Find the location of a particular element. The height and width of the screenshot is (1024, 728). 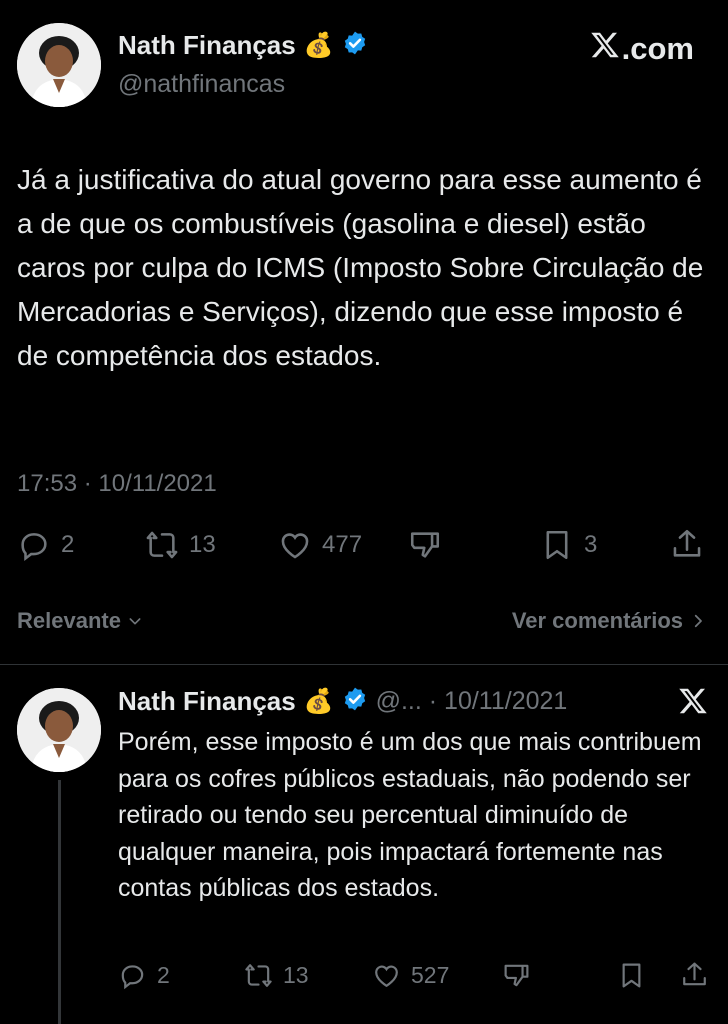

brand-logo: .com is located at coordinates (642, 49).